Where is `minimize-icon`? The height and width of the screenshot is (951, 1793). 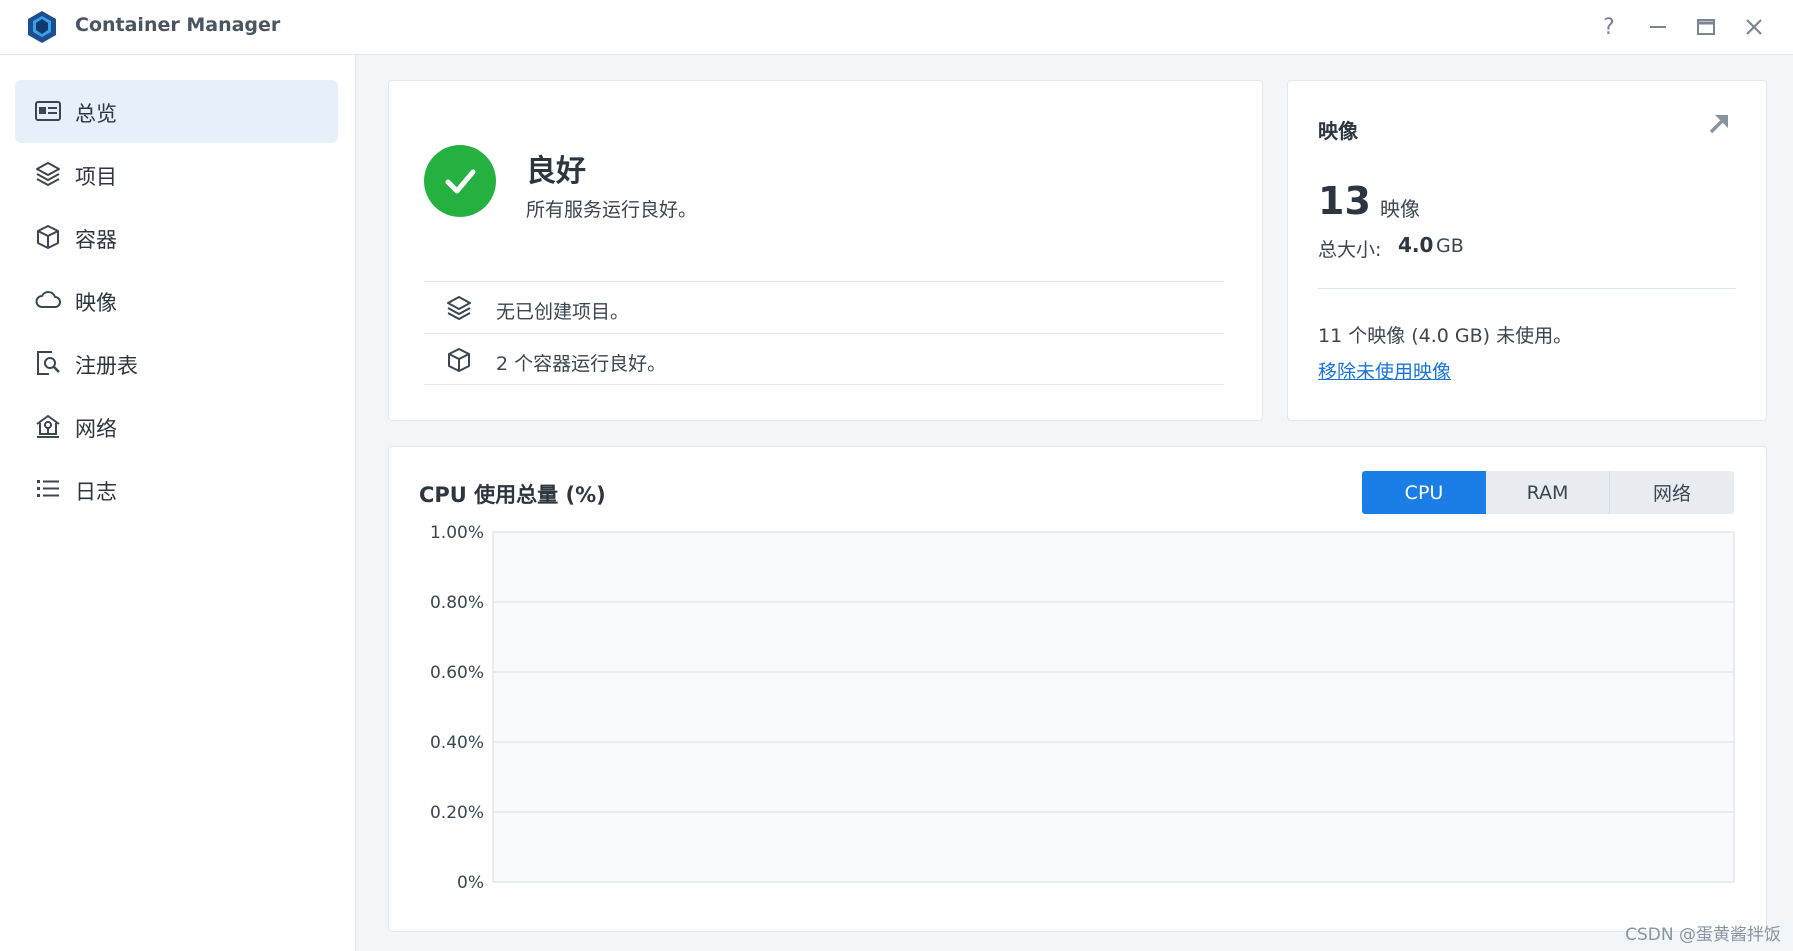 minimize-icon is located at coordinates (1658, 27).